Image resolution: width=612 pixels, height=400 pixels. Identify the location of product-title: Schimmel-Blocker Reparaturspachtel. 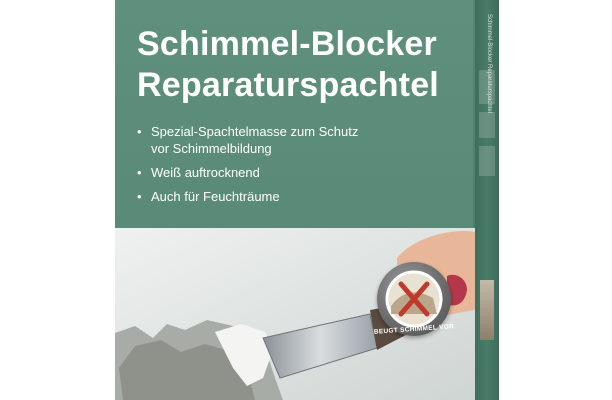
(288, 65).